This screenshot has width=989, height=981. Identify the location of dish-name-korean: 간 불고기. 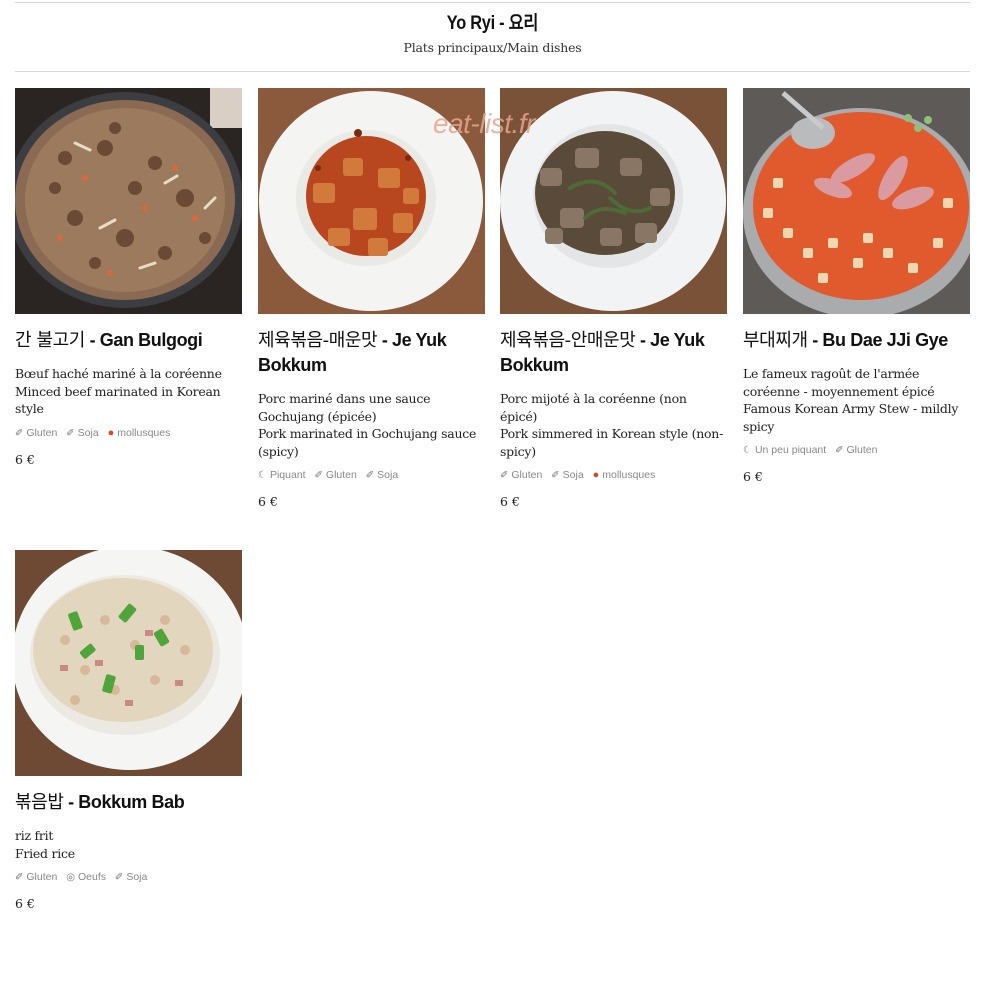
(50, 340).